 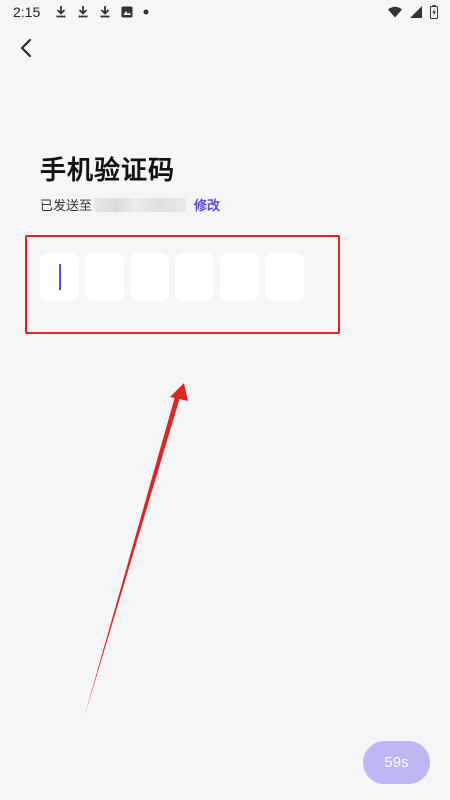 What do you see at coordinates (127, 11) in the screenshot?
I see `photo-icon` at bounding box center [127, 11].